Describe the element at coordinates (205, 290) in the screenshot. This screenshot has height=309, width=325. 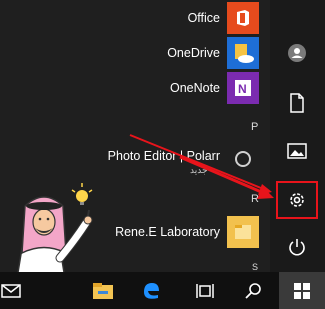
I see `task-view-icon` at that location.